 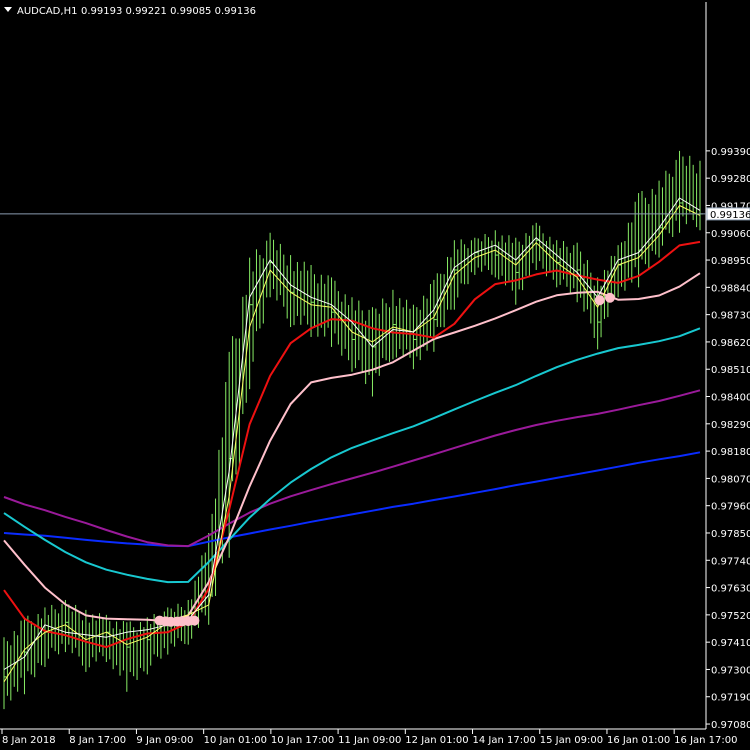 I want to click on ohlc-values: 0.99193 0.99221 0.99085 0.99136, so click(x=168, y=11).